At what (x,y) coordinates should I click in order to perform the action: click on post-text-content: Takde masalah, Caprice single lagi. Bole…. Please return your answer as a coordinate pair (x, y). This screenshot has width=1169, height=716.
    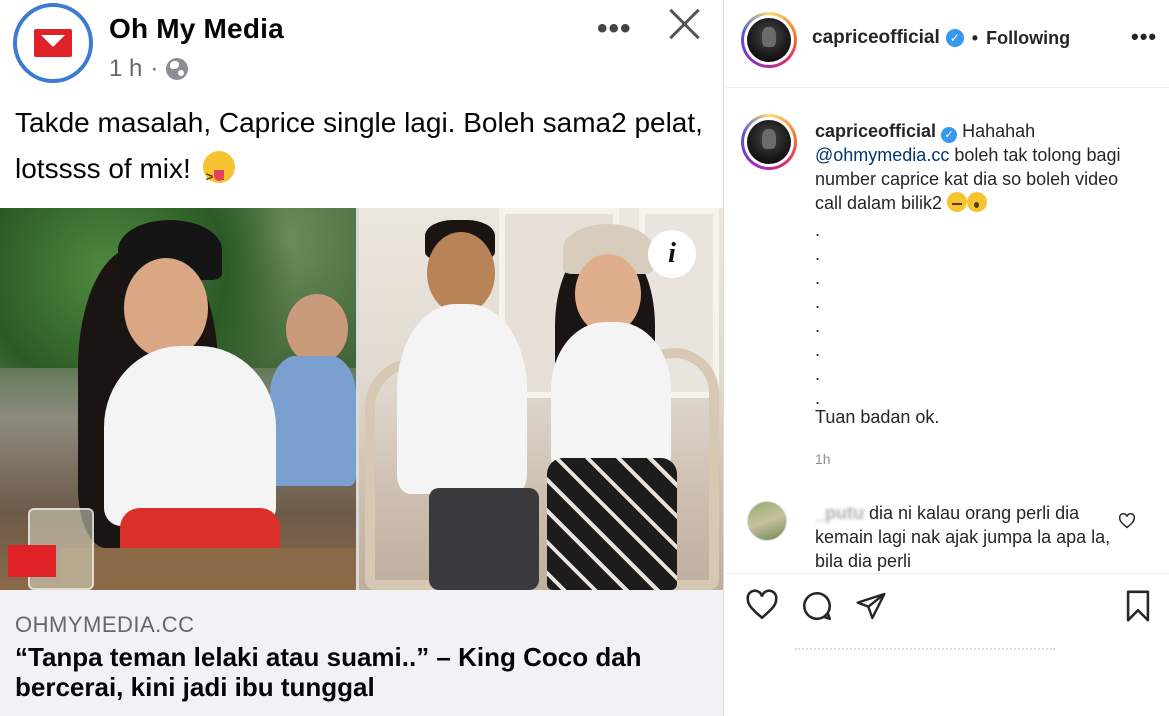
    Looking at the image, I should click on (359, 145).